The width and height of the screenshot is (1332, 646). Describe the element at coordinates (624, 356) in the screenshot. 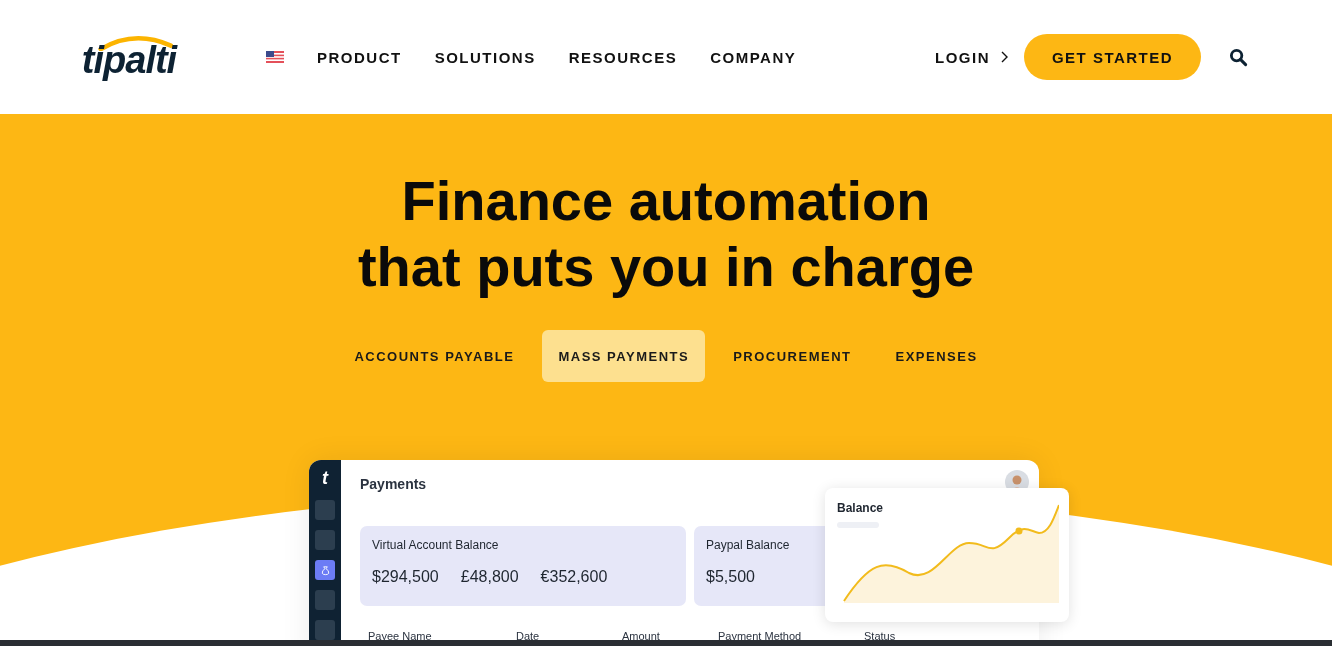

I see `tab: MASS PAYMENTS` at that location.